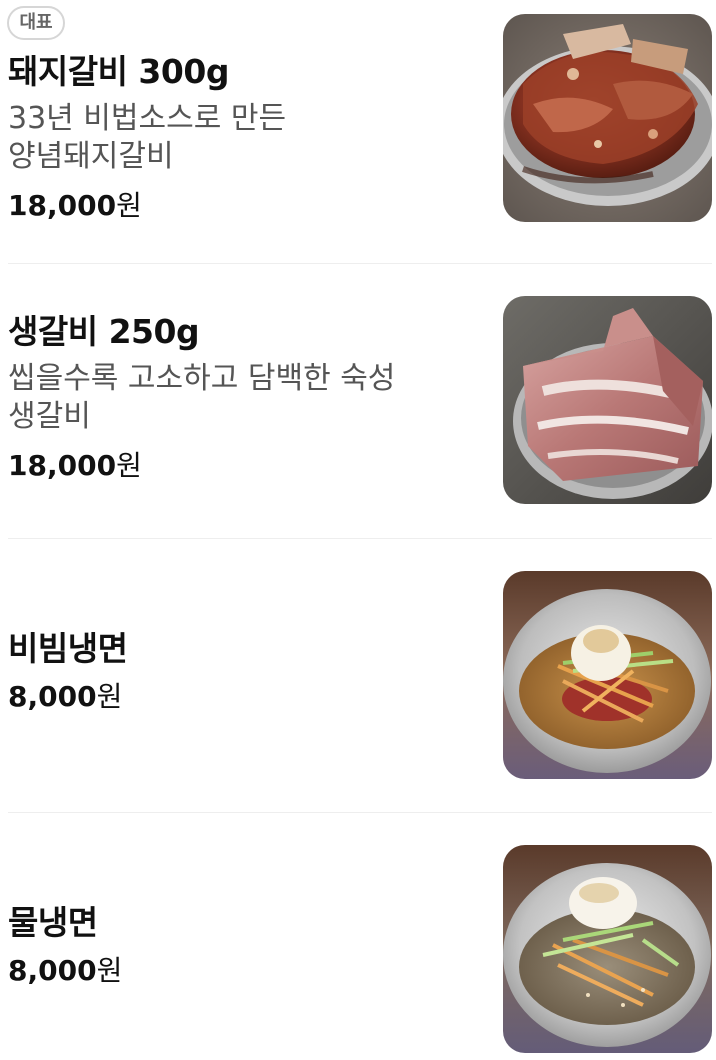 The width and height of the screenshot is (716, 1060). Describe the element at coordinates (243, 672) in the screenshot. I see `menu-item-text: 비빔냉면 8,000원` at that location.